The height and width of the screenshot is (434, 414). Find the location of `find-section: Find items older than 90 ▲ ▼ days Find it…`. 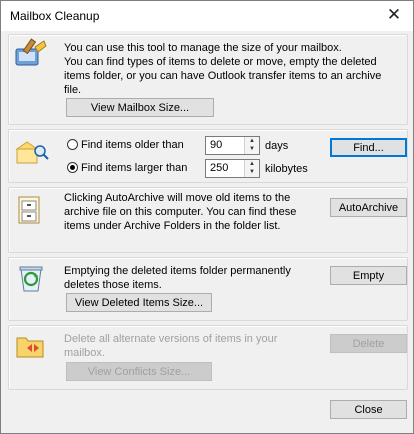

find-section: Find items older than 90 ▲ ▼ days Find it… is located at coordinates (208, 156).